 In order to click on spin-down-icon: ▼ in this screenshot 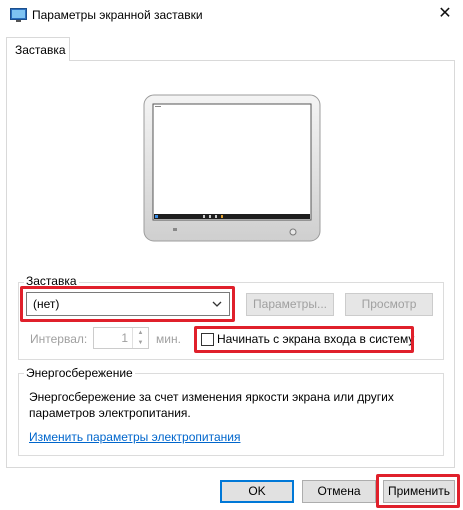, I will do `click(140, 343)`.